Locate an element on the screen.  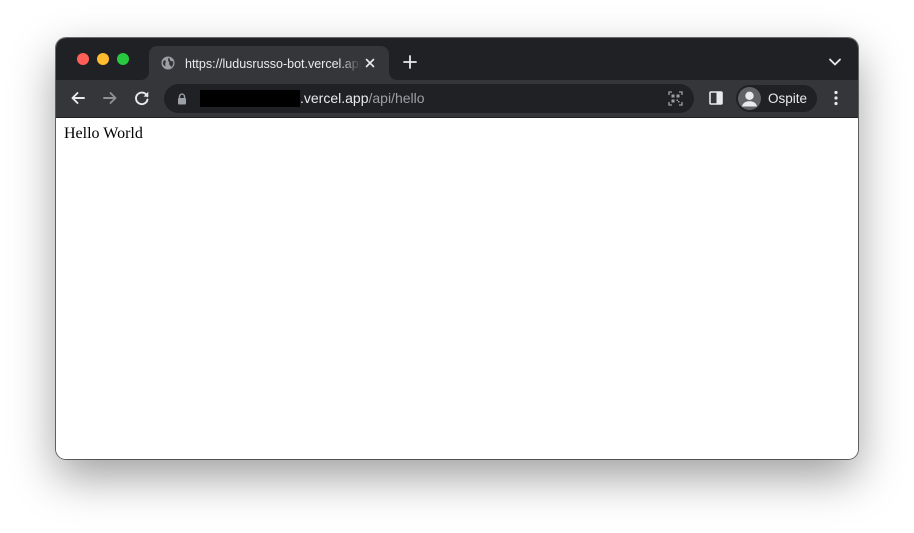
zoom-window-icon is located at coordinates (123, 59).